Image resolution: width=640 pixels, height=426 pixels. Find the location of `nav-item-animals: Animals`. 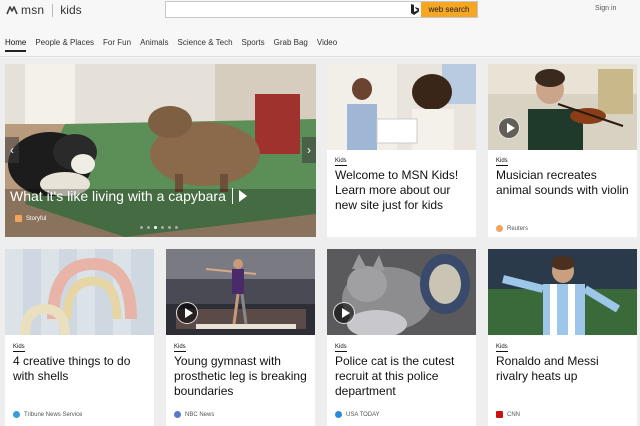

nav-item-animals: Animals is located at coordinates (154, 45).